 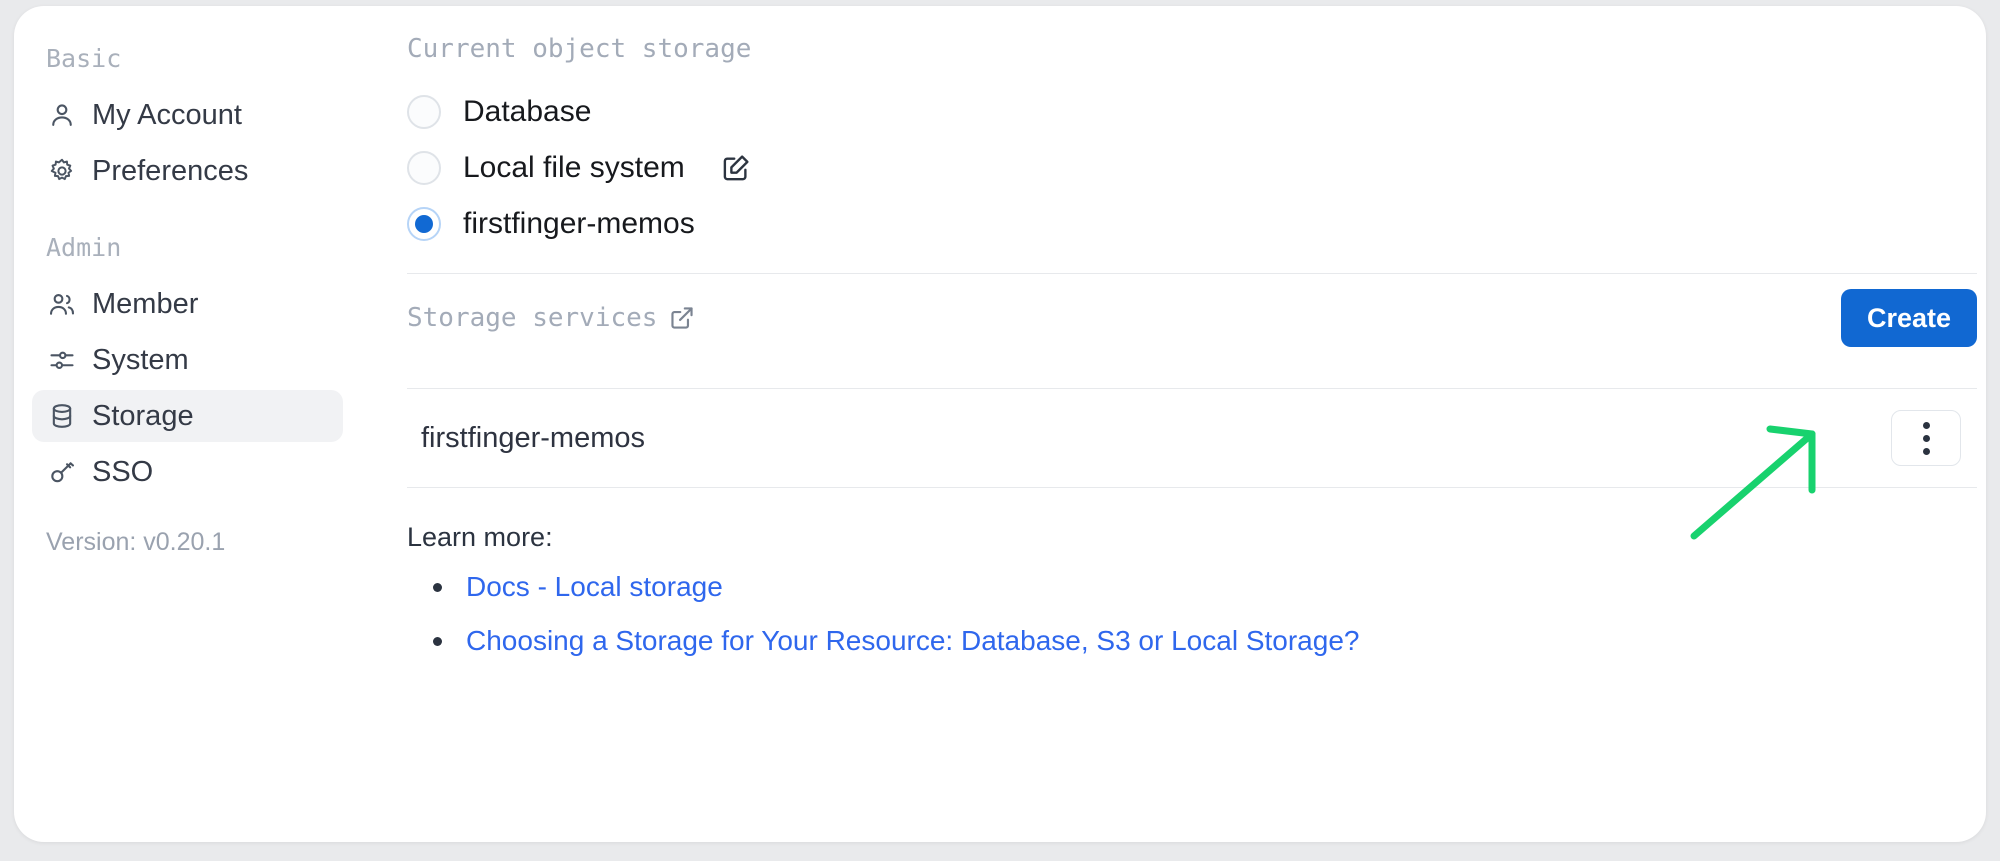 I want to click on sliders-icon, so click(x=62, y=360).